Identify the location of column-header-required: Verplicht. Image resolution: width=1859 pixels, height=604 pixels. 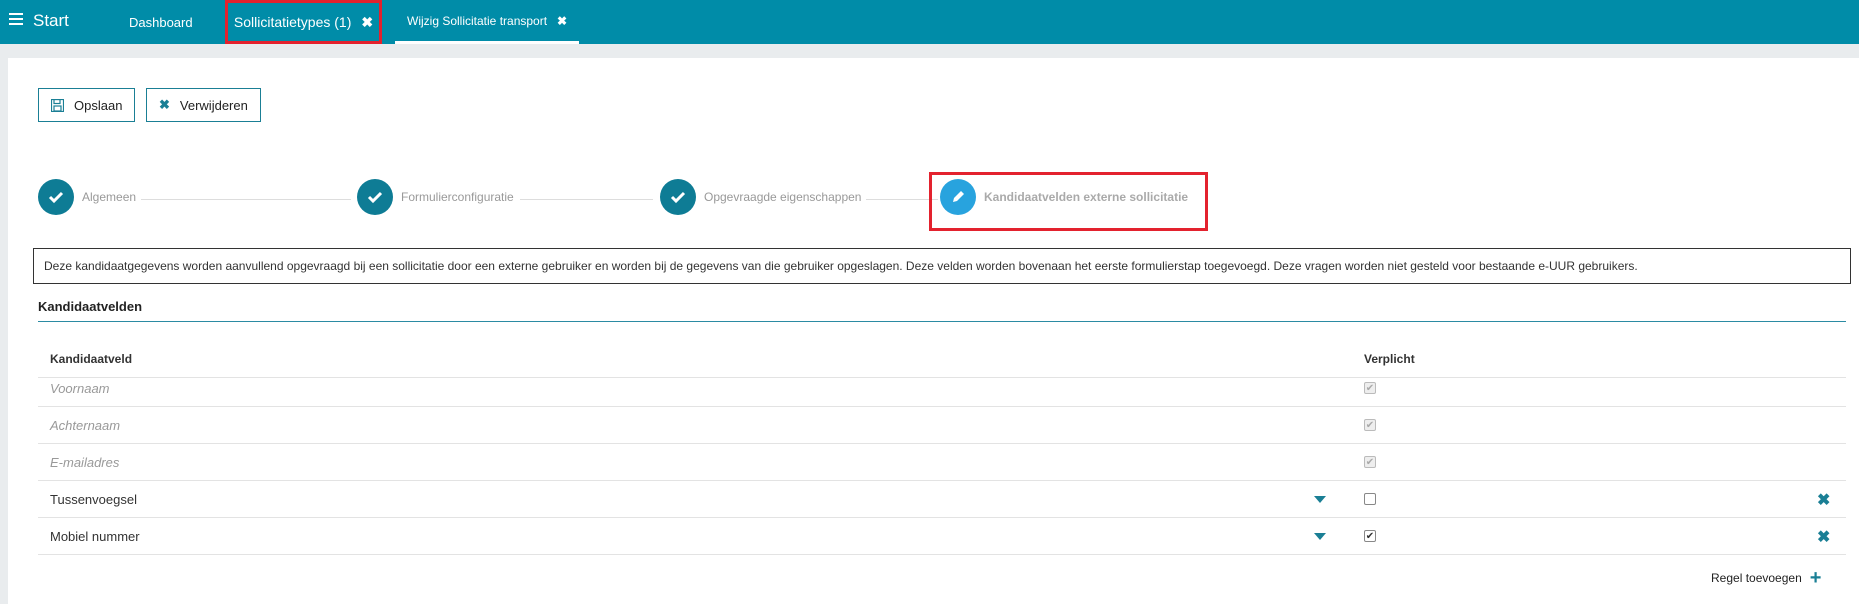
(1389, 359).